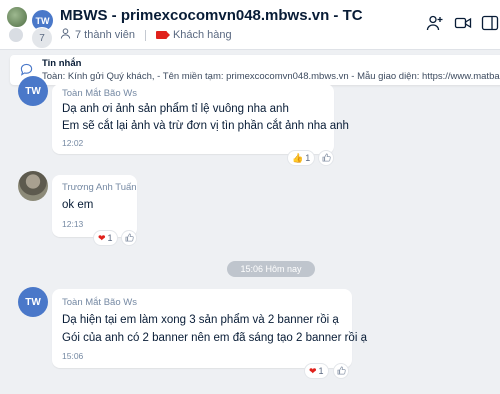 This screenshot has width=500, height=394. Describe the element at coordinates (17, 17) in the screenshot. I see `member-avatar-photo` at that location.